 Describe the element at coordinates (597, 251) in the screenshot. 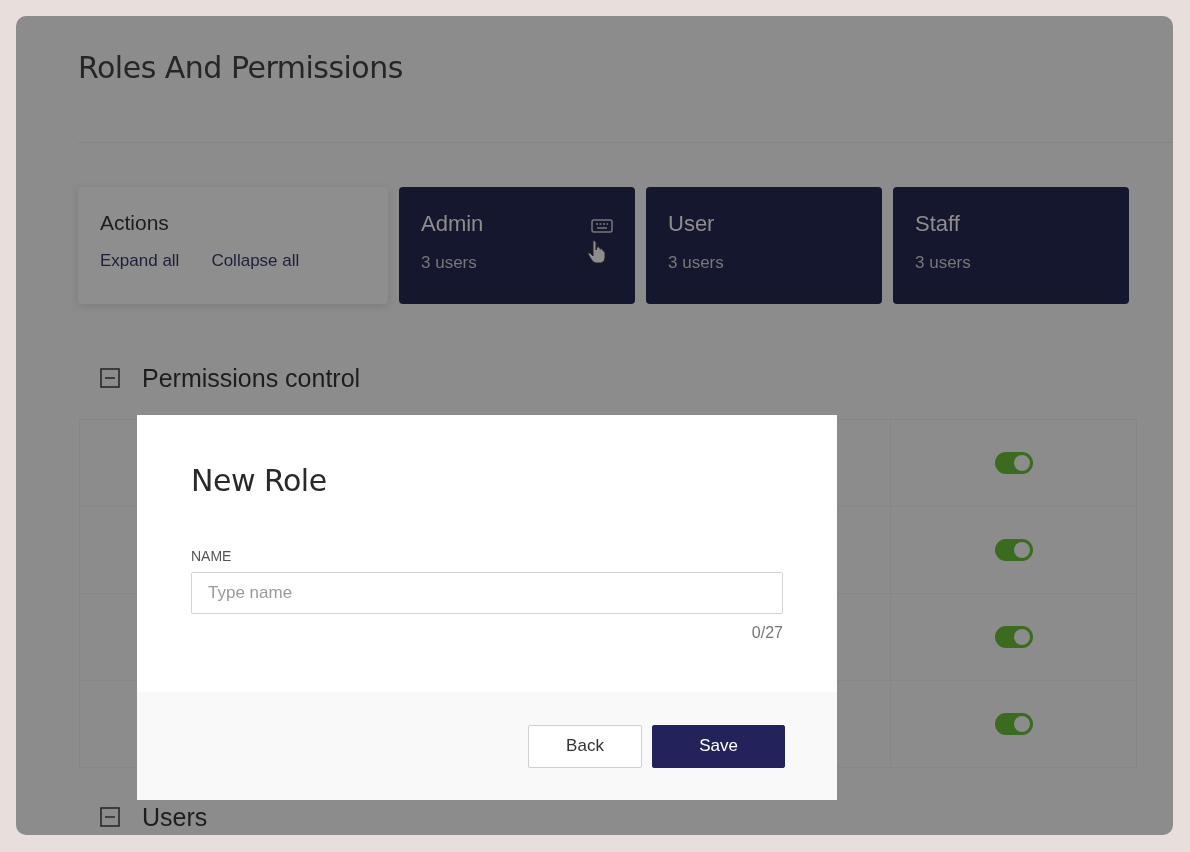

I see `hand-cursor-icon` at that location.